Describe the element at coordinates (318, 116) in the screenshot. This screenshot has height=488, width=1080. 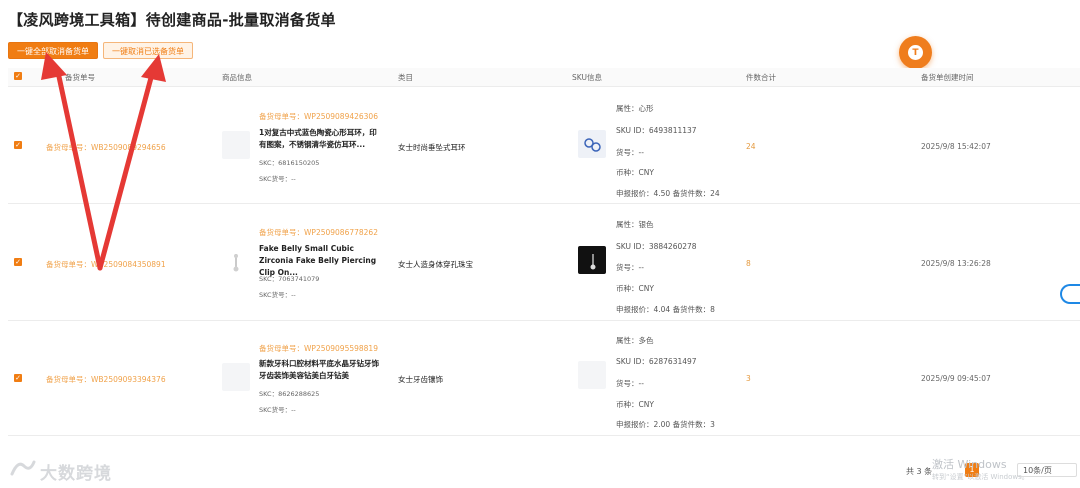
I see `product-parent-no: 备货母单号：WP2509089426306` at that location.